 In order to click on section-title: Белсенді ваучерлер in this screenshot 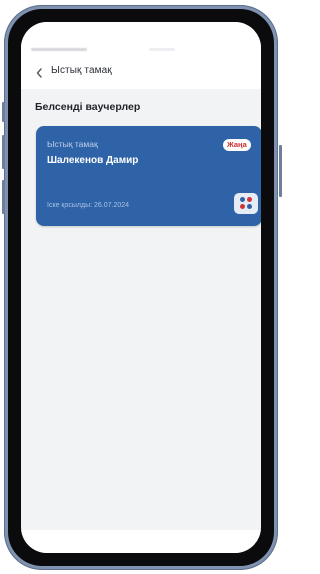, I will do `click(88, 107)`.